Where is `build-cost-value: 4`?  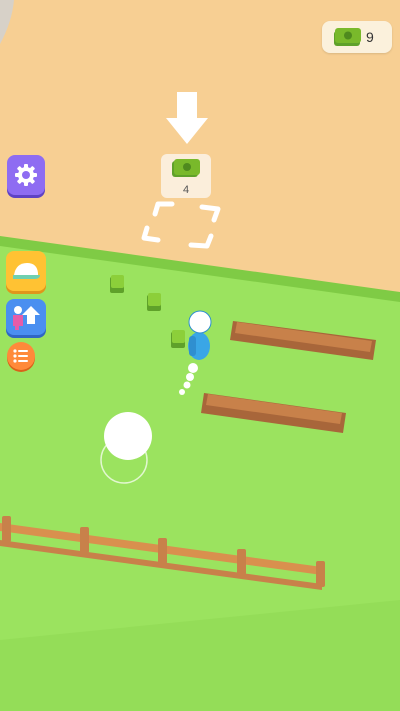
build-cost-value: 4 is located at coordinates (186, 190).